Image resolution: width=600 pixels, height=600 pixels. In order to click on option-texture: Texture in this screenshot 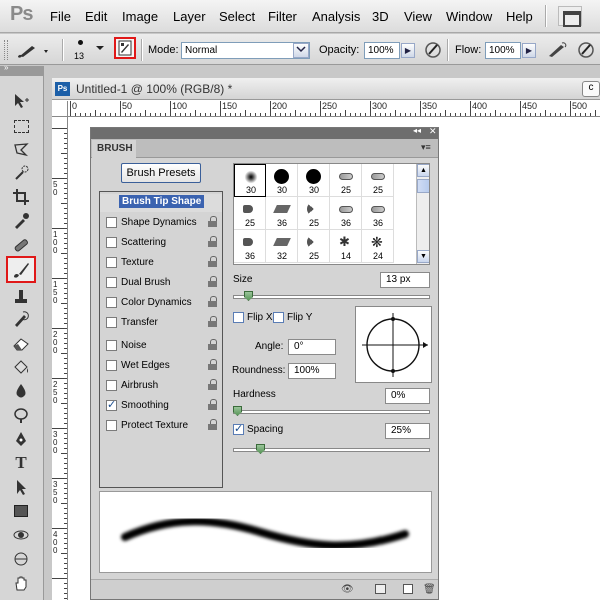, I will do `click(161, 263)`.